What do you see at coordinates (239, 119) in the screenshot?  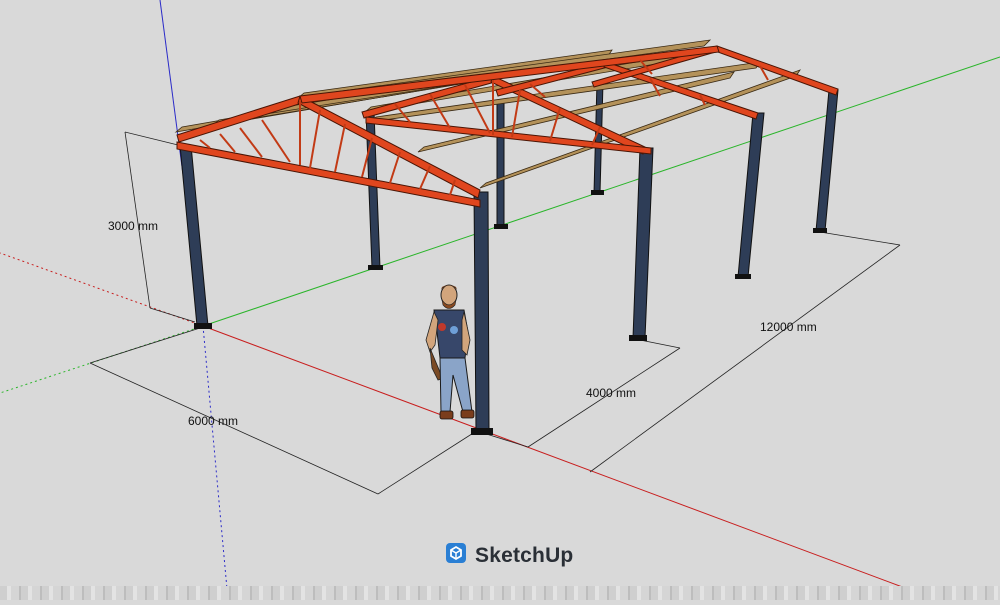 I see `rafter` at bounding box center [239, 119].